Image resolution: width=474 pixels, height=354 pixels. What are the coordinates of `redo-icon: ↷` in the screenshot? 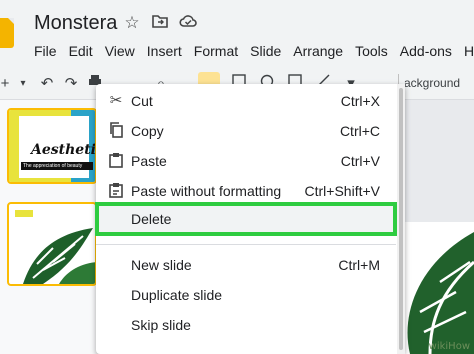 It's located at (71, 84).